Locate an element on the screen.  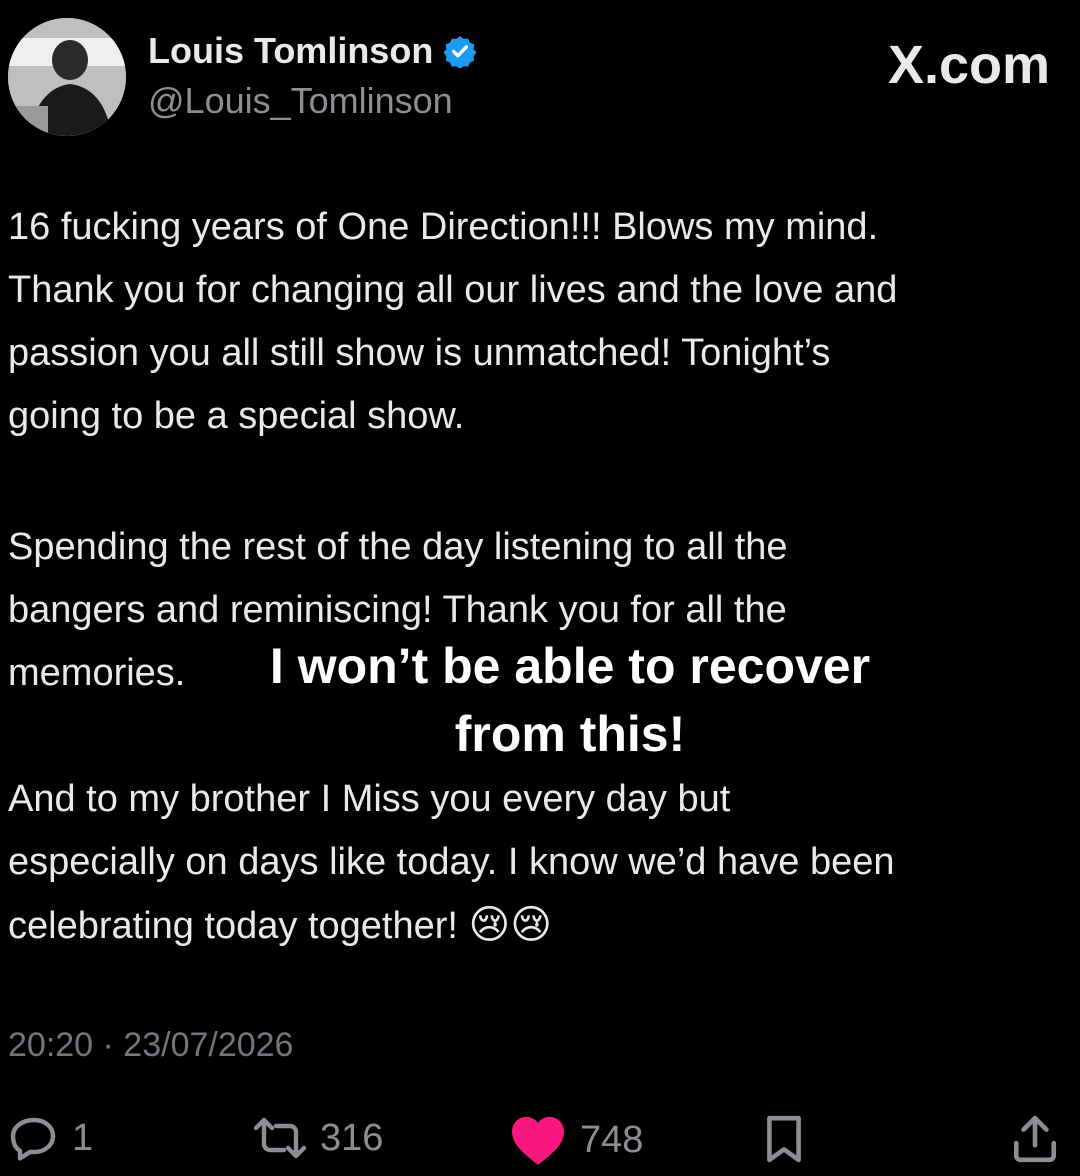
avatar is located at coordinates (67, 77).